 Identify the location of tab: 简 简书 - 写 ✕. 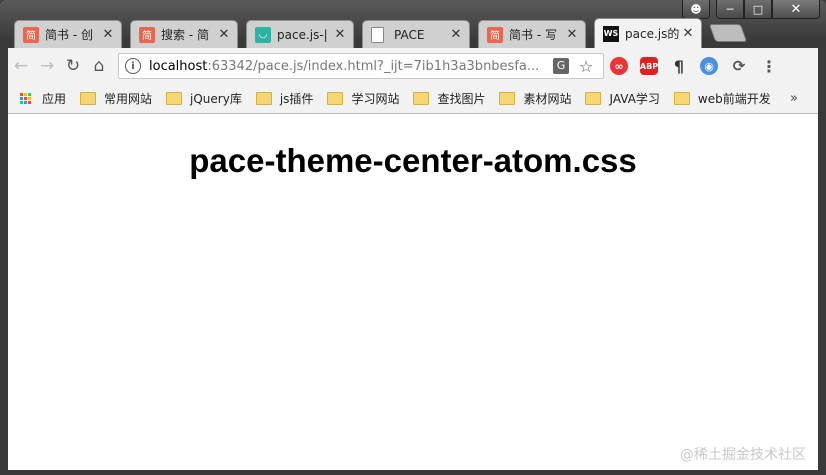
(532, 34).